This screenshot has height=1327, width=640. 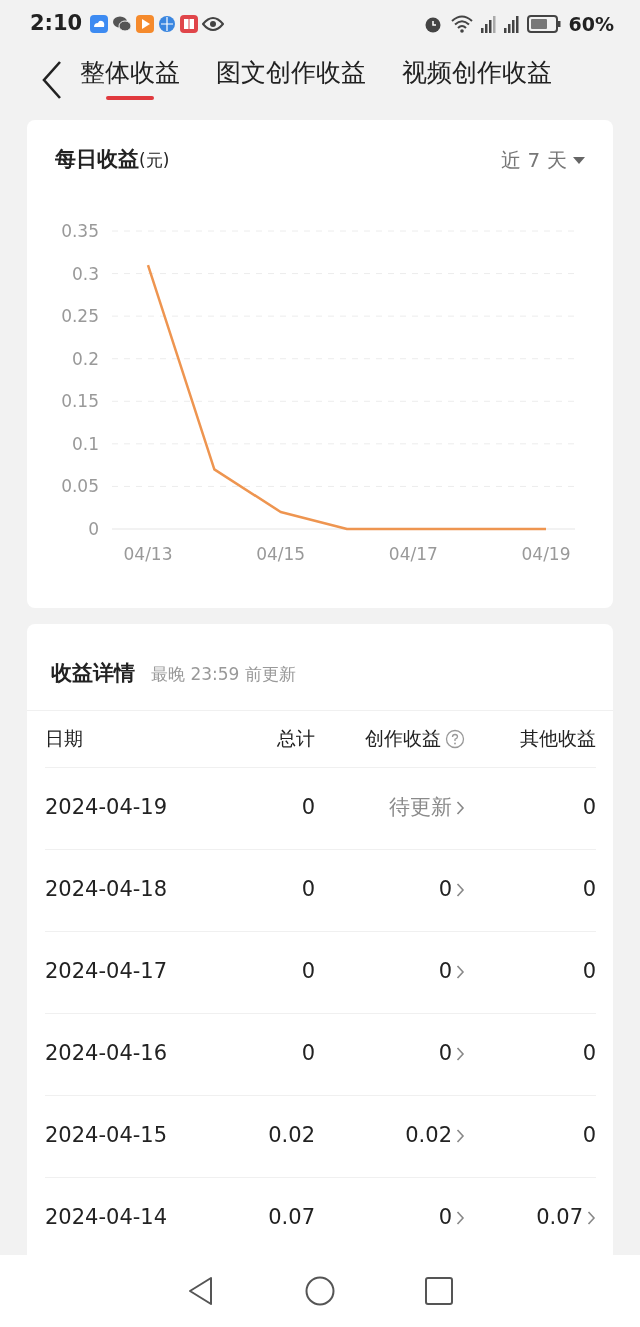 I want to click on help-icon, so click(x=455, y=738).